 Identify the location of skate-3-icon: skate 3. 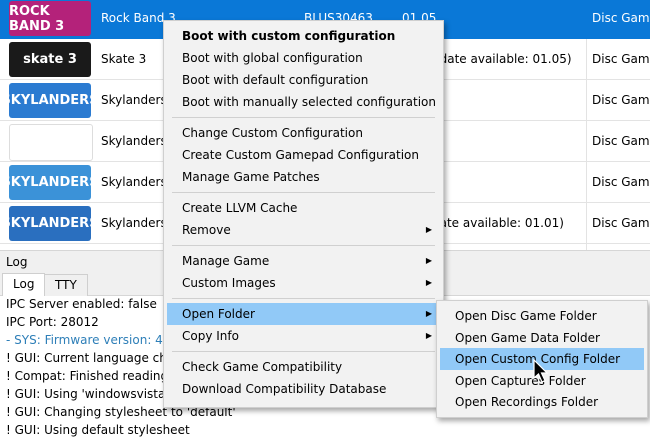
(50, 59).